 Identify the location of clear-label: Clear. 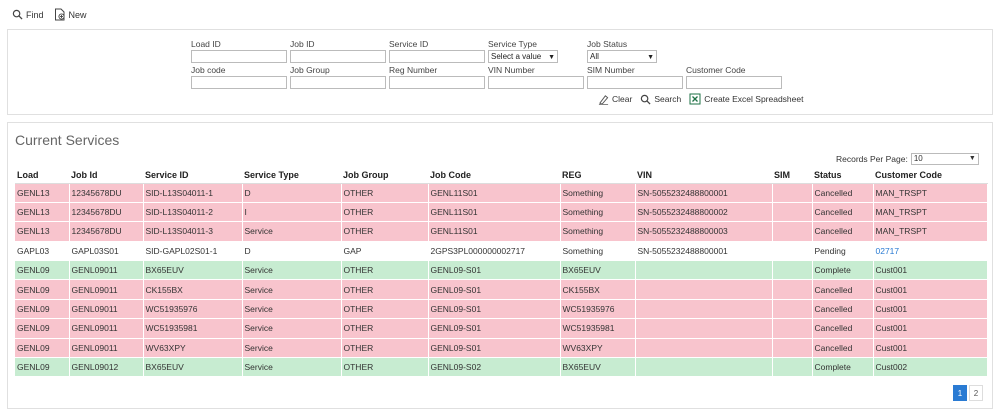
(622, 99).